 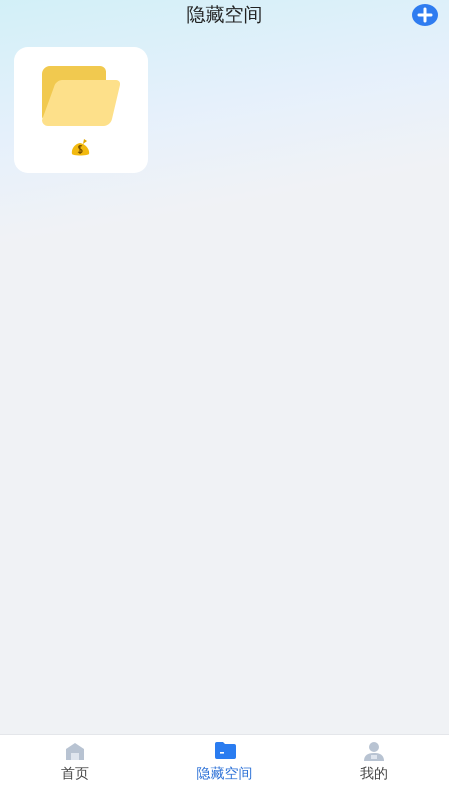 What do you see at coordinates (224, 15) in the screenshot?
I see `page-title: 隐藏空间` at bounding box center [224, 15].